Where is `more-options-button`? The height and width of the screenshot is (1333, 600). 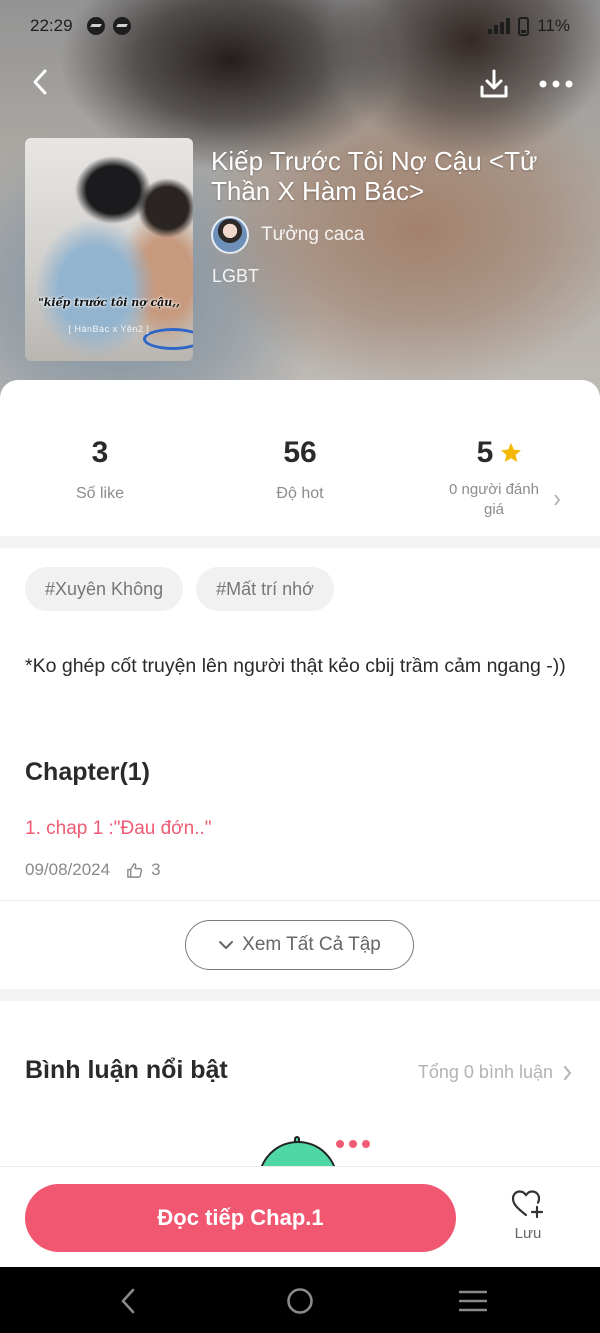
more-options-button is located at coordinates (556, 84).